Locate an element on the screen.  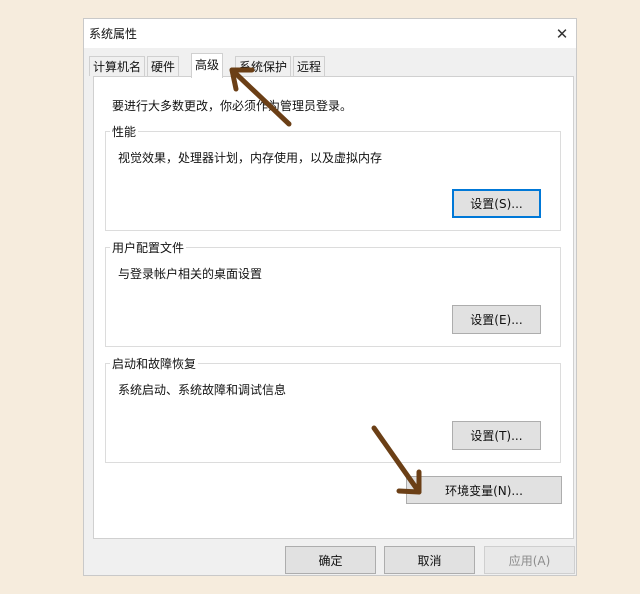
title-bar: 系统属性 ✕ is located at coordinates (330, 33).